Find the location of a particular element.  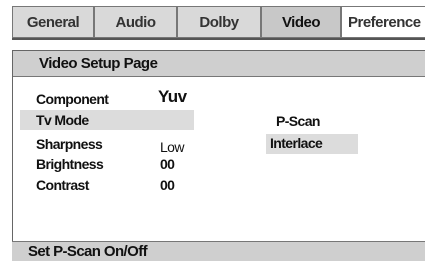

tab-preference: Preference is located at coordinates (383, 22).